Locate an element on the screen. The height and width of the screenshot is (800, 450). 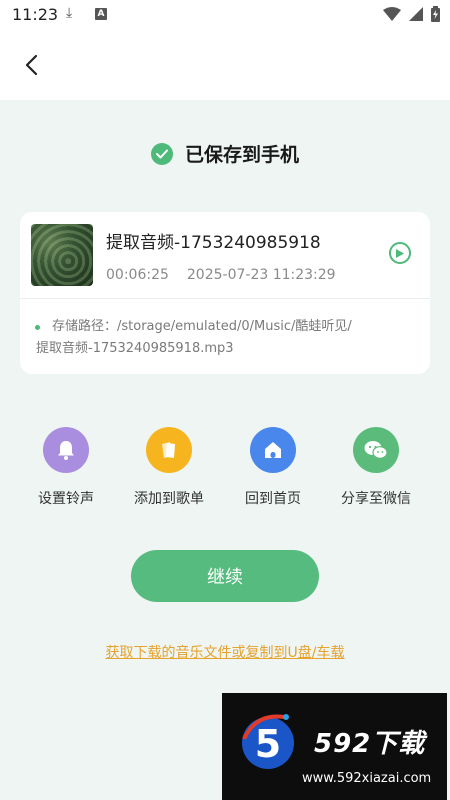
status-indicators is located at coordinates (411, 14).